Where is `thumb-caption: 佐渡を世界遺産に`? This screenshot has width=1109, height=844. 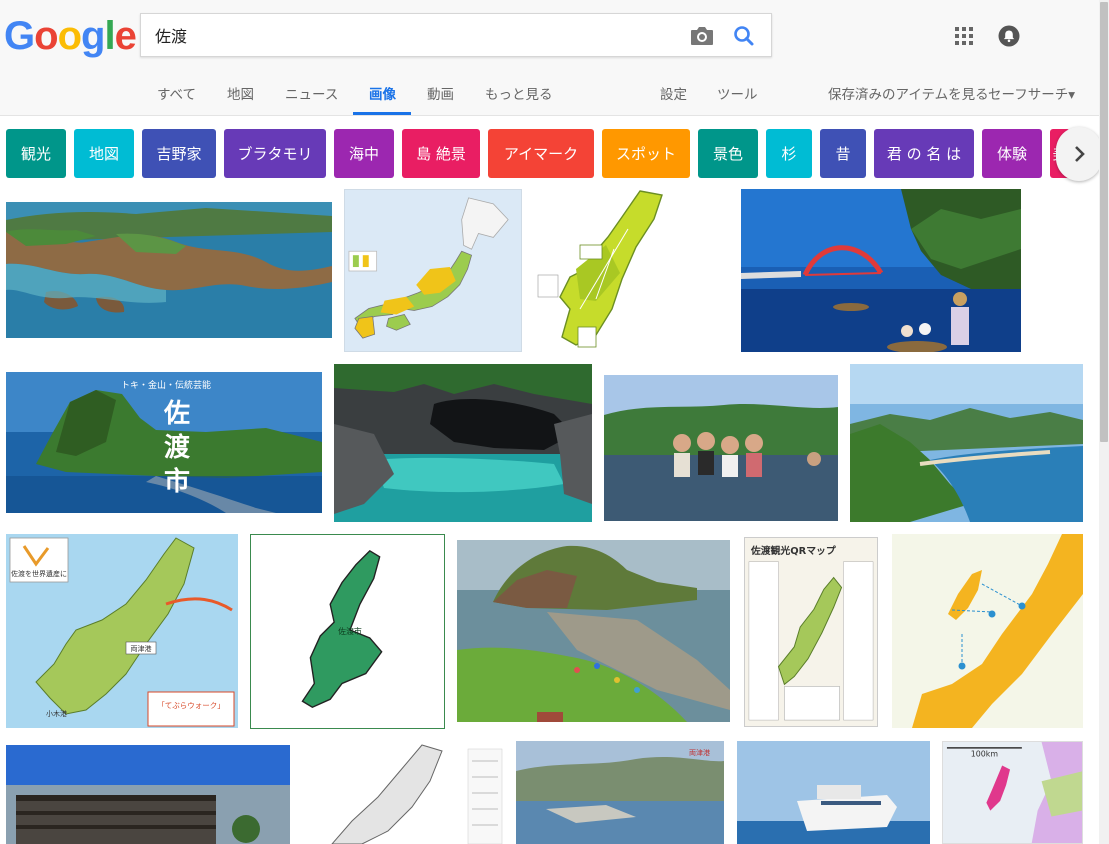 thumb-caption: 佐渡を世界遺産に is located at coordinates (39, 573).